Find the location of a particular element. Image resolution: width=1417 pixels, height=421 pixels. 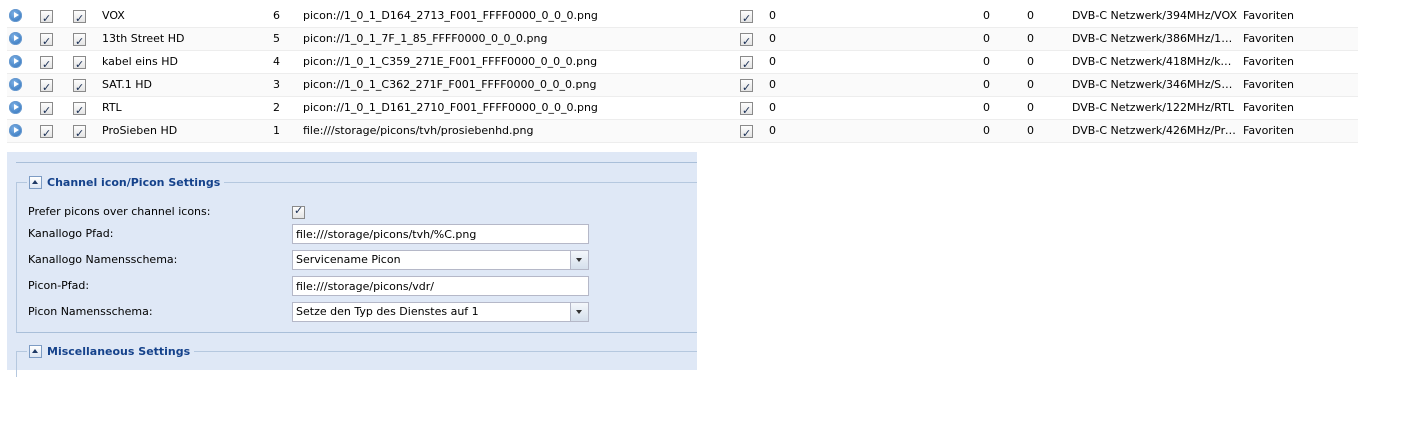

section-title: Channel icon/Picon Settings is located at coordinates (133, 182).